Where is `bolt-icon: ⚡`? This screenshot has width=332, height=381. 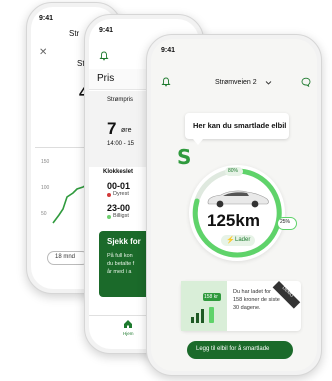 bolt-icon: ⚡ is located at coordinates (230, 240).